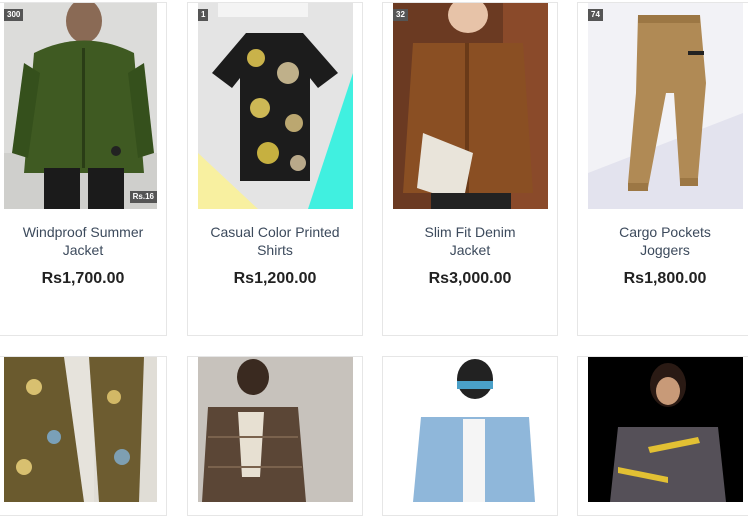 This screenshot has height=516, width=748. I want to click on printed-pants-photo, so click(80, 429).